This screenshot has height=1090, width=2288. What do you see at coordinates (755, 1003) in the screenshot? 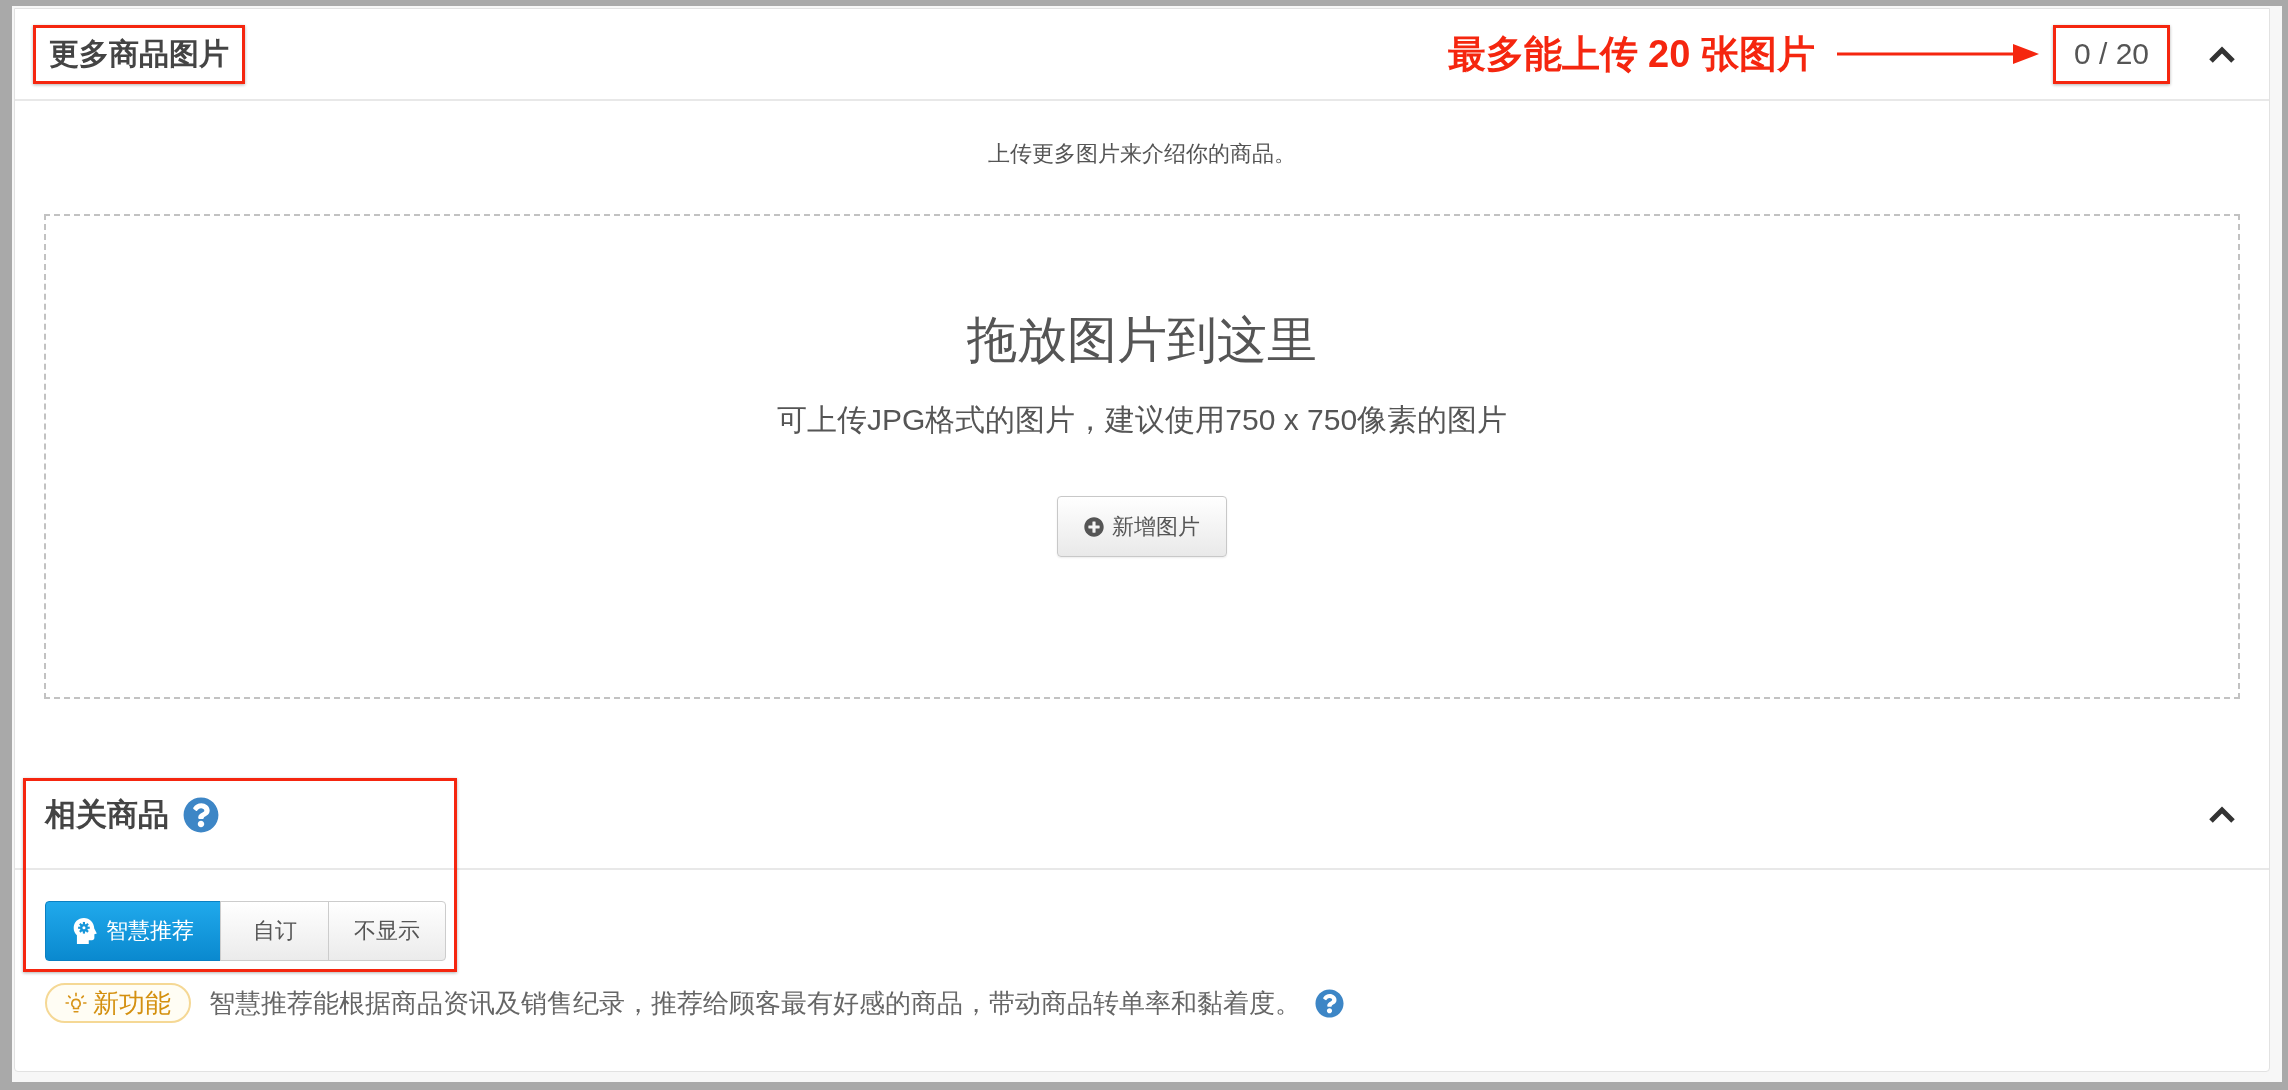
I see `feature-description: 智慧推荐能根据商品资讯及销售纪录，推荐给顾客最有好感的商品，带动商品转单率和黏着度。` at bounding box center [755, 1003].